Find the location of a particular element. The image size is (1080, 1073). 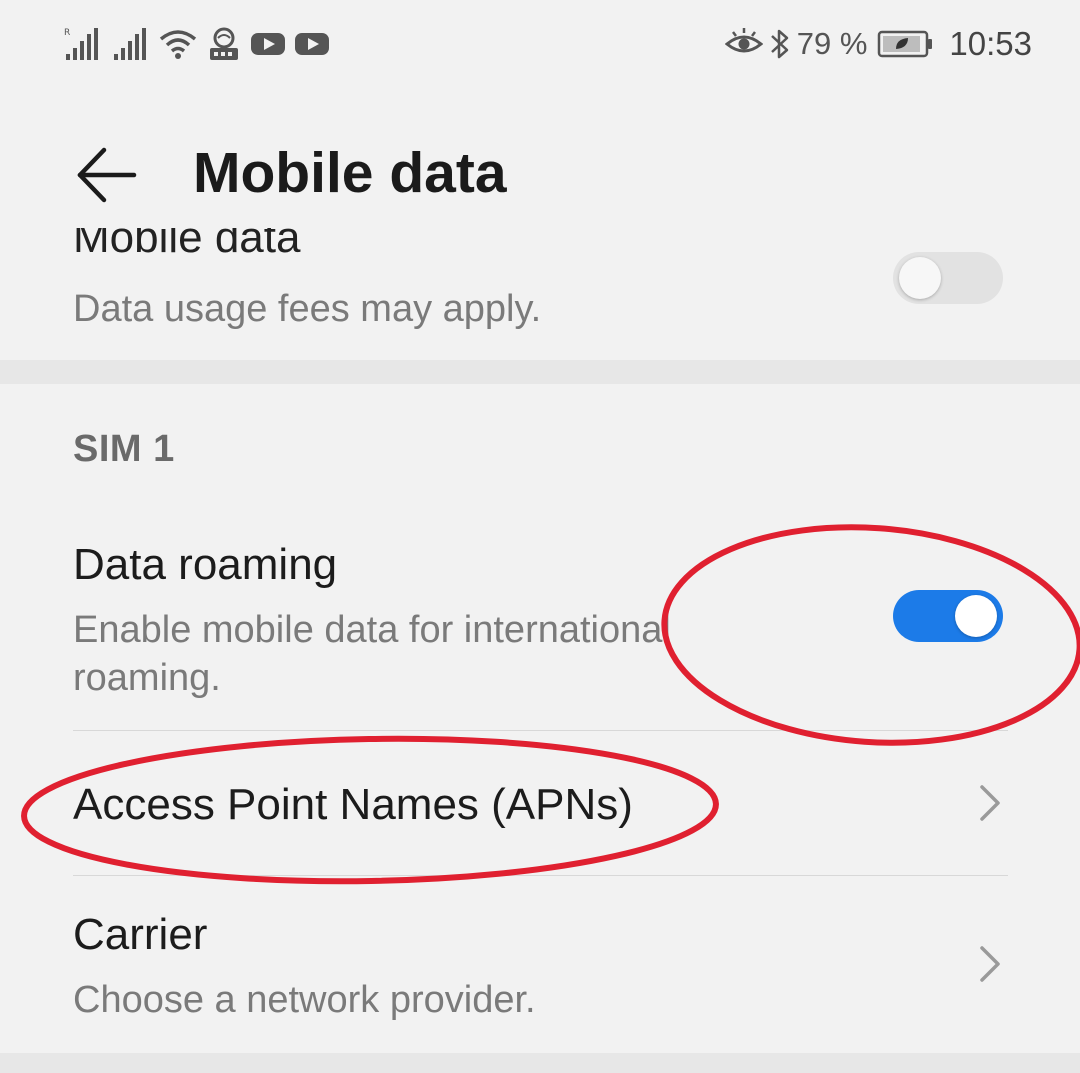

clock: 10:53 is located at coordinates (990, 43).